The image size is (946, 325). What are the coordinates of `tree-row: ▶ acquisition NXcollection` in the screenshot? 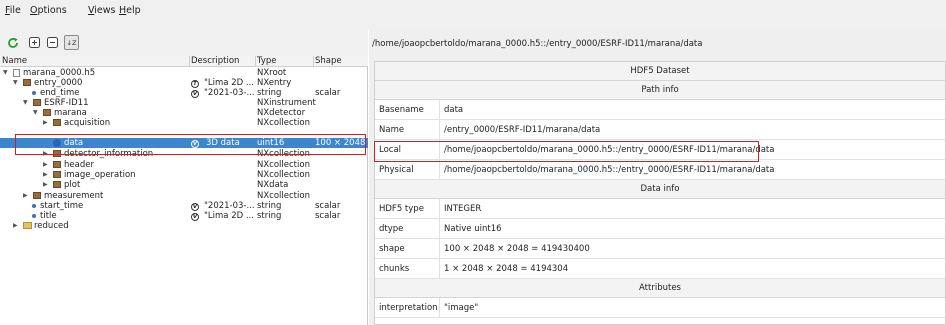 It's located at (184, 123).